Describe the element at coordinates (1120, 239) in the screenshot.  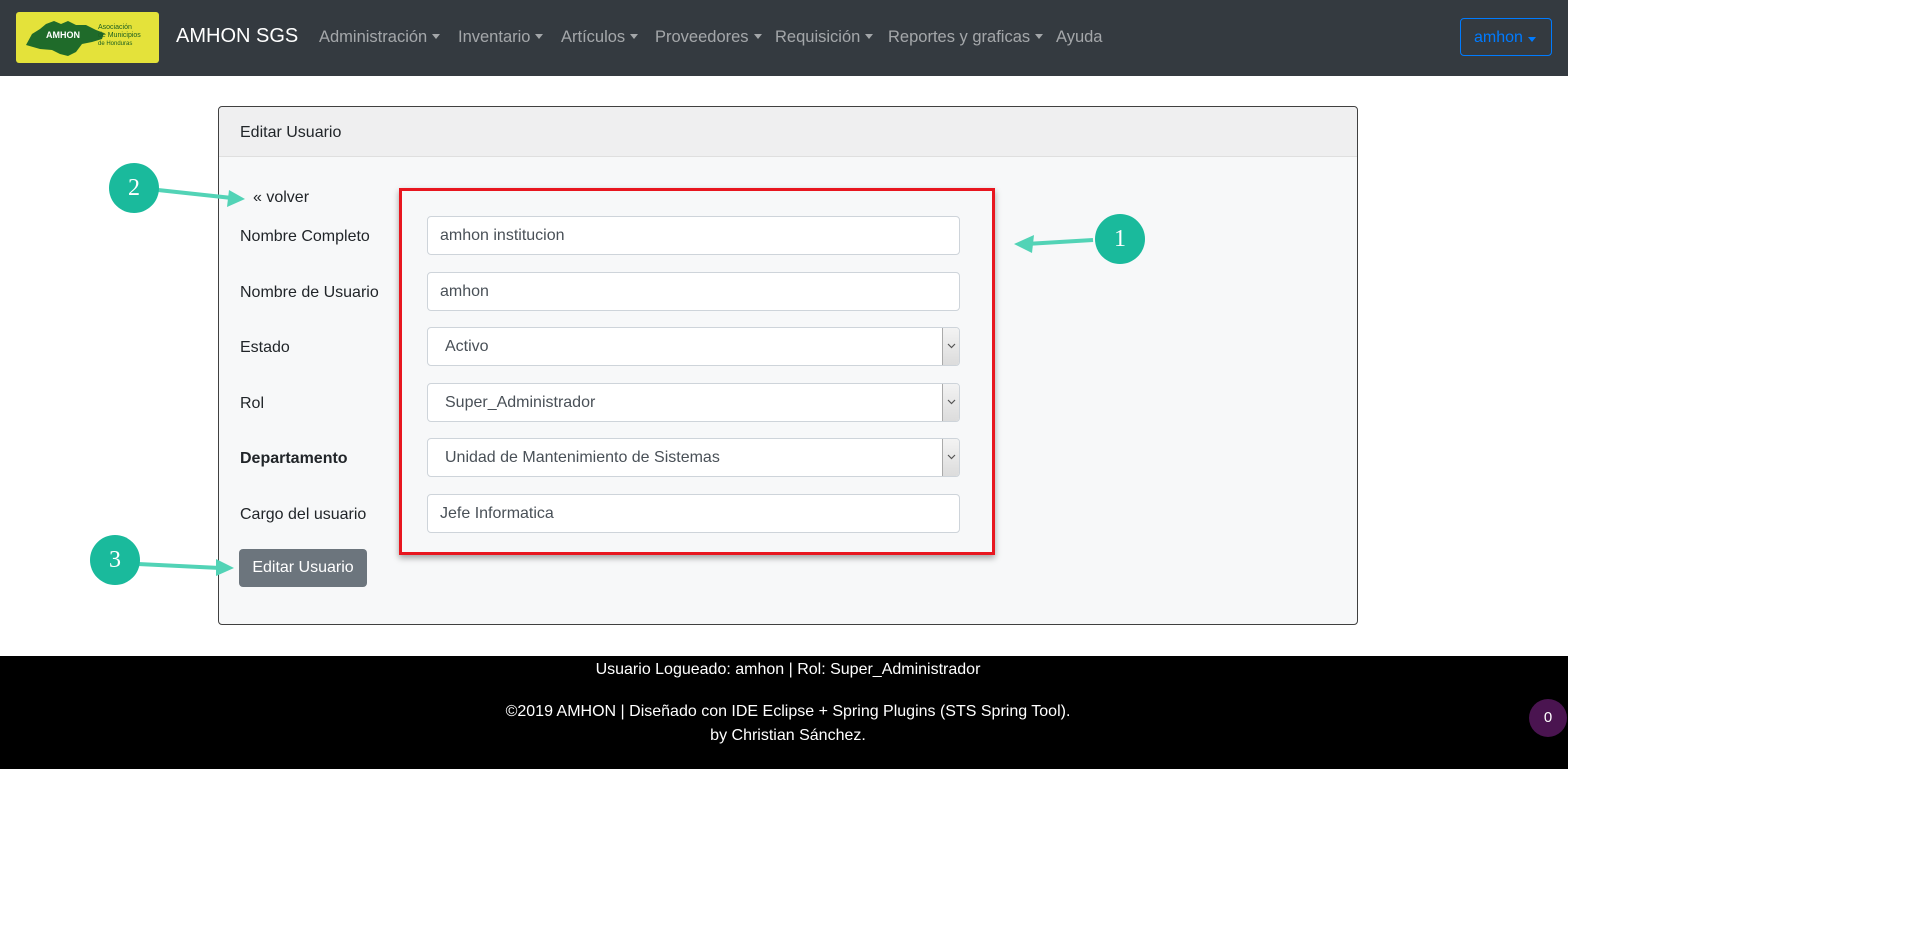
I see `callout-badge-1: 1` at that location.